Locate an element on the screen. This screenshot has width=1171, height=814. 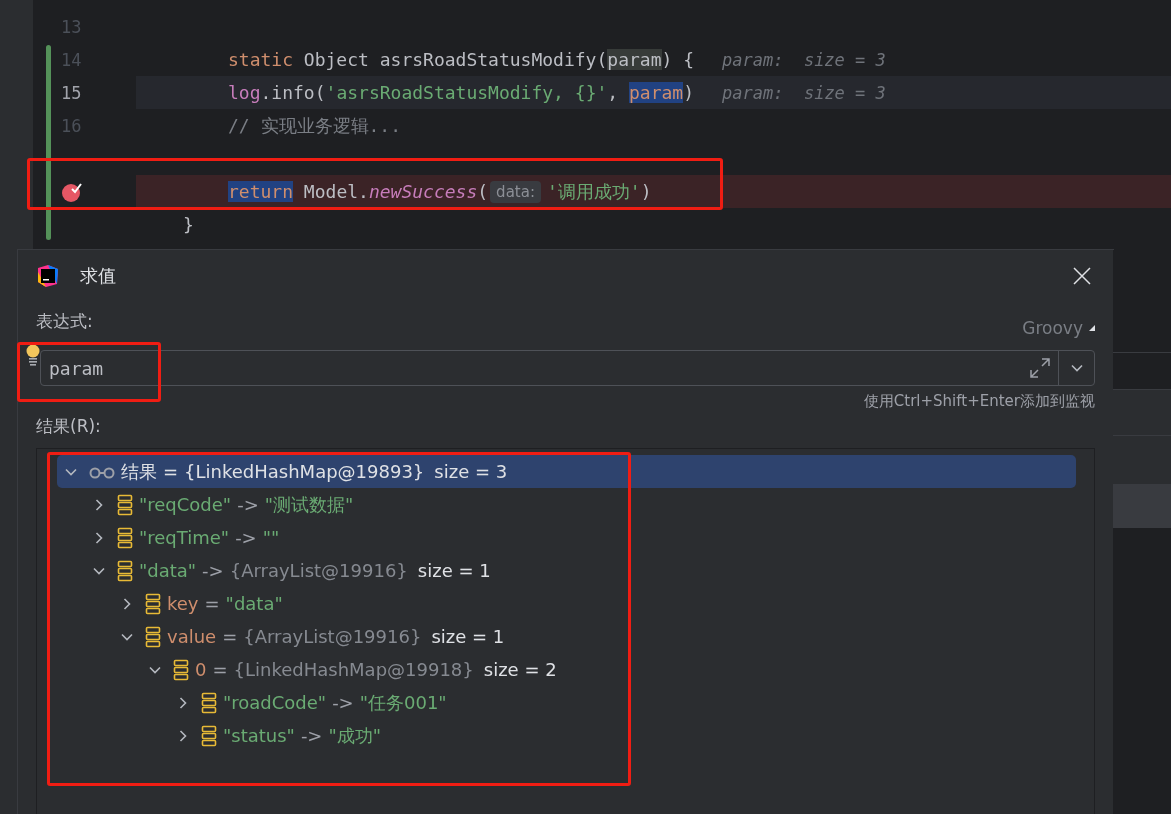
code-token: static is located at coordinates (261, 59).